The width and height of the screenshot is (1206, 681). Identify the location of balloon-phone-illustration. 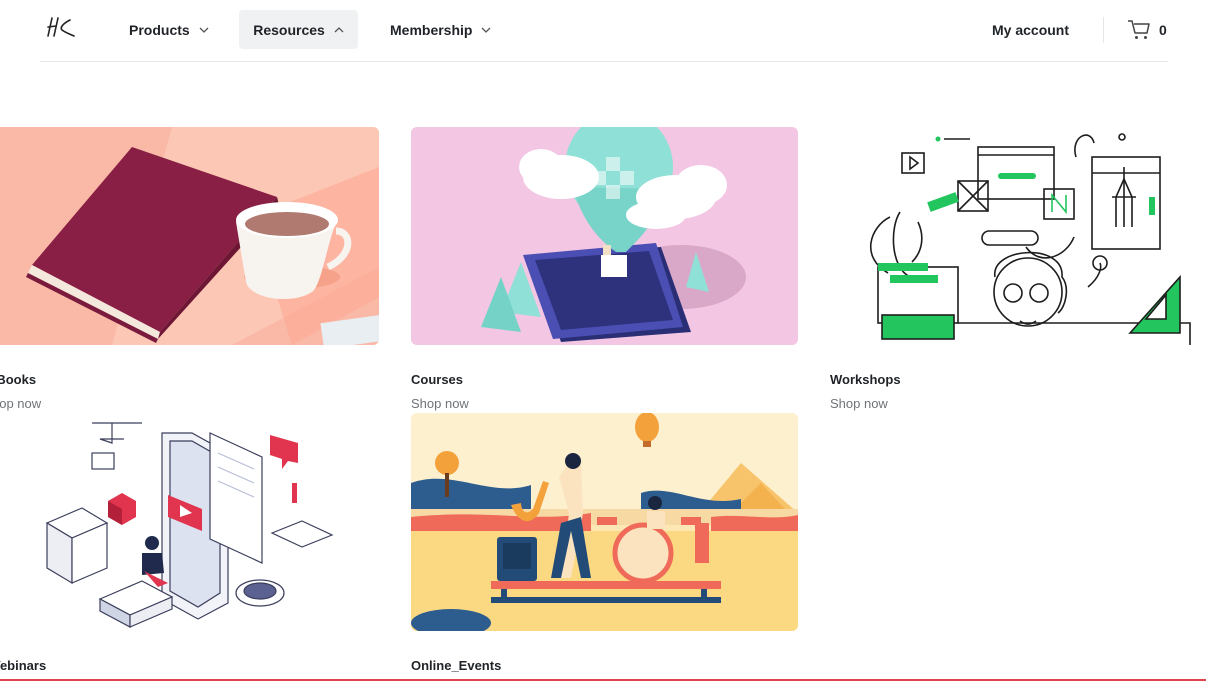
(604, 236).